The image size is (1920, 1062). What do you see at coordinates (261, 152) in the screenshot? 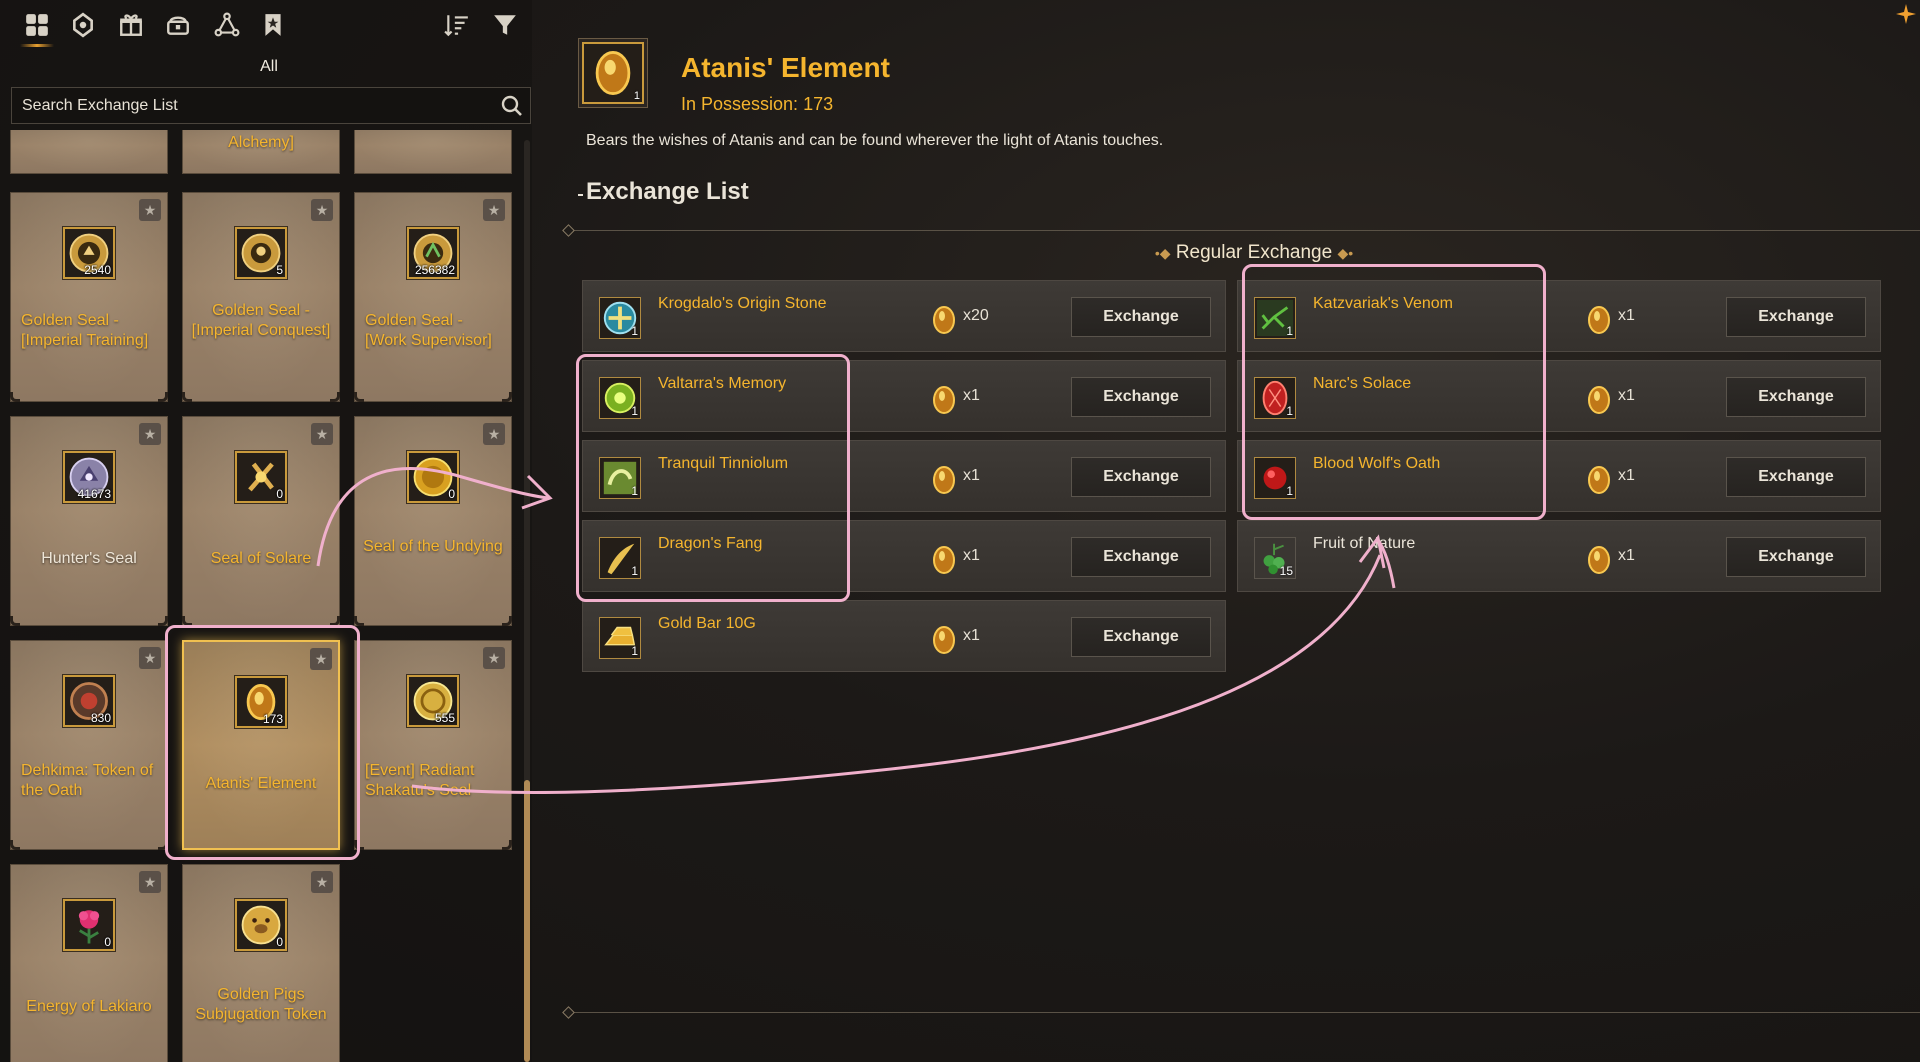
I see `exchange-card: Alchemy]` at bounding box center [261, 152].